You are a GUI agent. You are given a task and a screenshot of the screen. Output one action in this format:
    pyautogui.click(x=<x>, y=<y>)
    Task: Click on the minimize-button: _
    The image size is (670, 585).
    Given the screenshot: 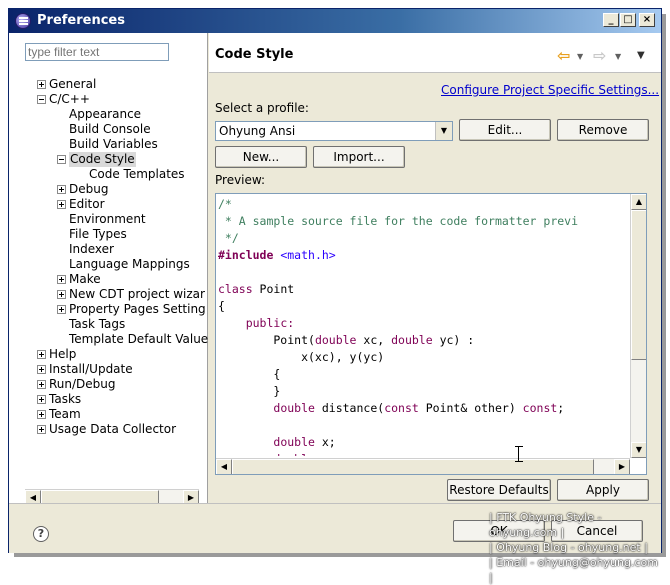 What is the action you would take?
    pyautogui.click(x=611, y=20)
    